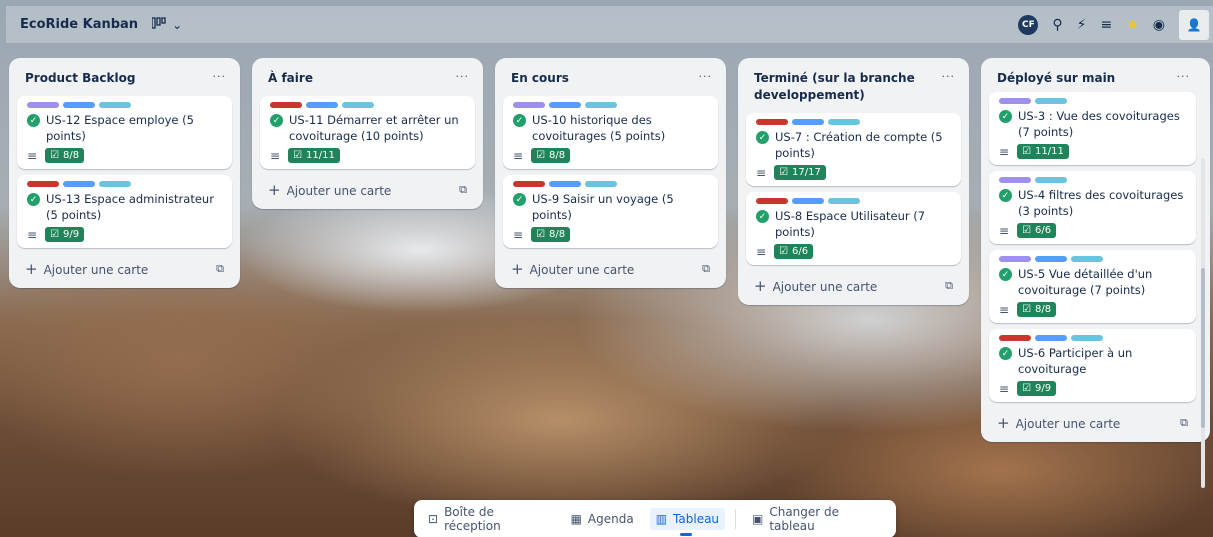 The height and width of the screenshot is (537, 1213). What do you see at coordinates (1159, 25) in the screenshot?
I see `visibility-icon: ◉` at bounding box center [1159, 25].